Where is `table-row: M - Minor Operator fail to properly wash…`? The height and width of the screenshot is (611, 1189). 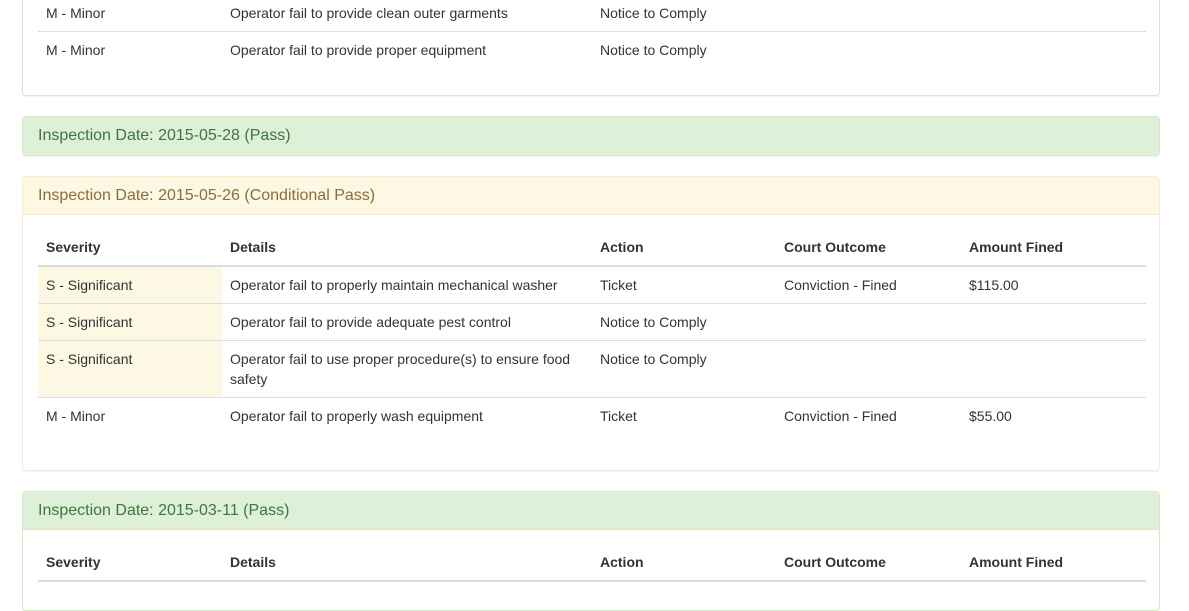
table-row: M - Minor Operator fail to properly wash… is located at coordinates (592, 415).